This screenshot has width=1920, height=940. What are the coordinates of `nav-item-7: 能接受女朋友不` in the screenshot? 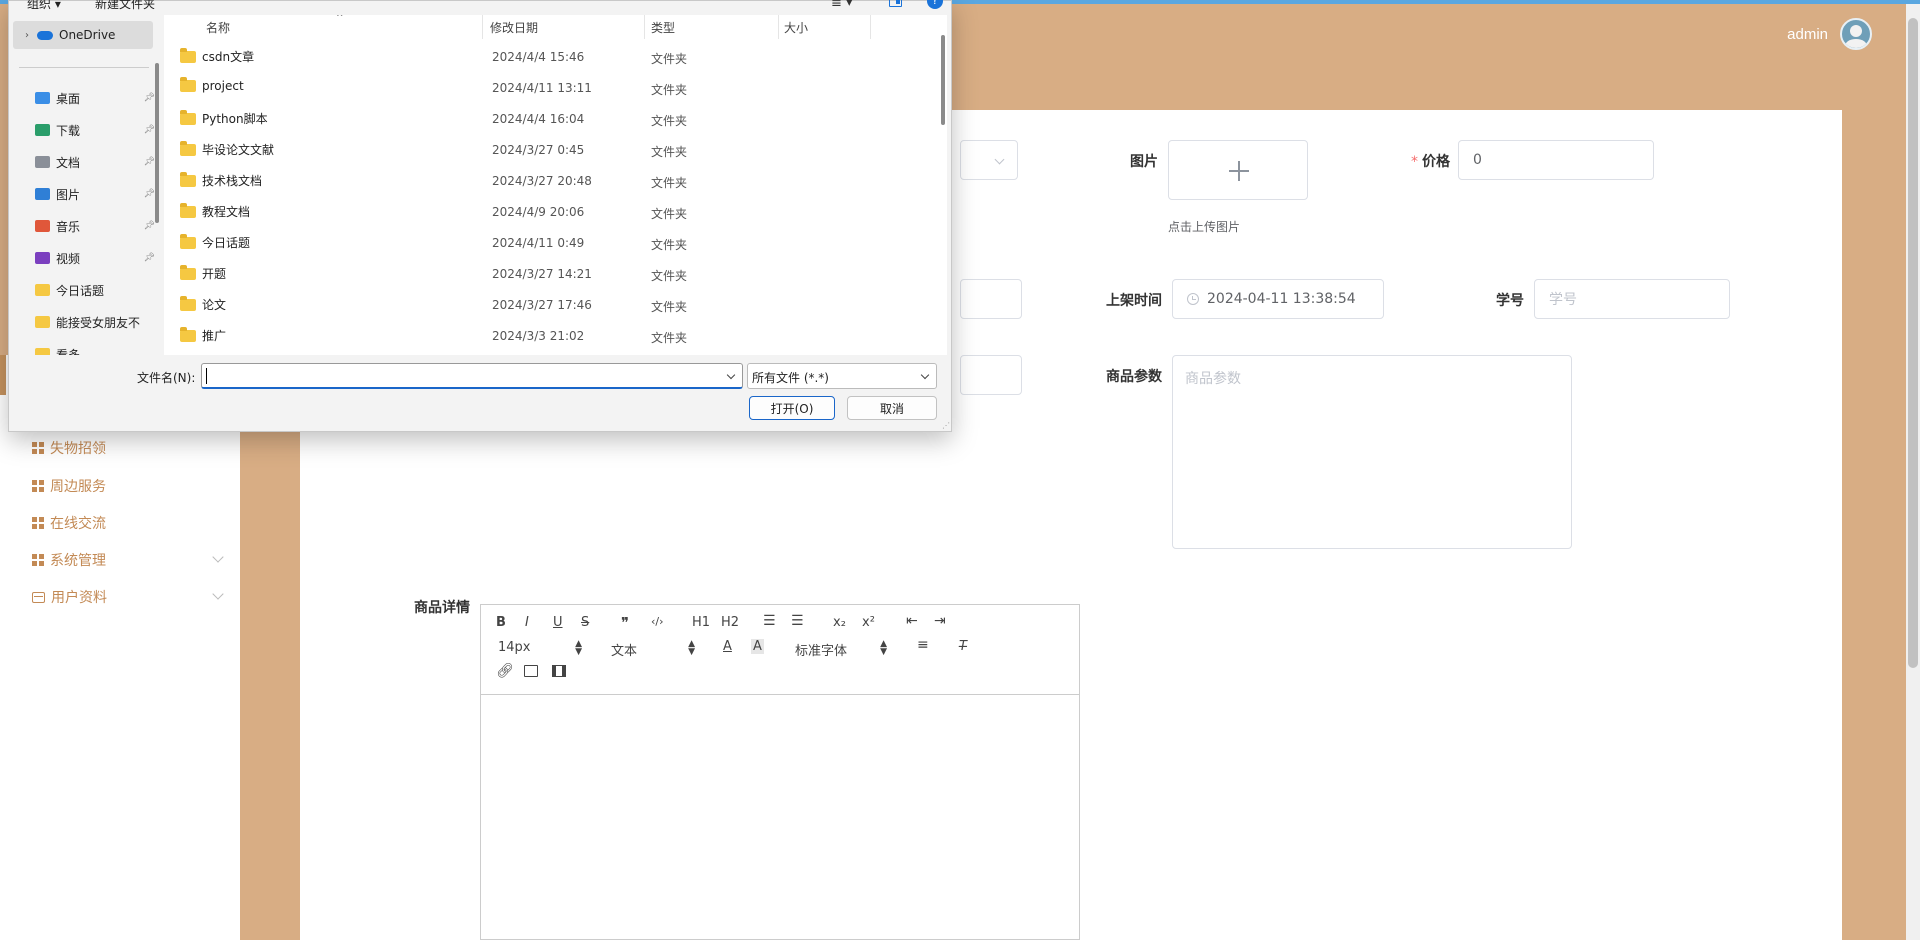 It's located at (95, 322).